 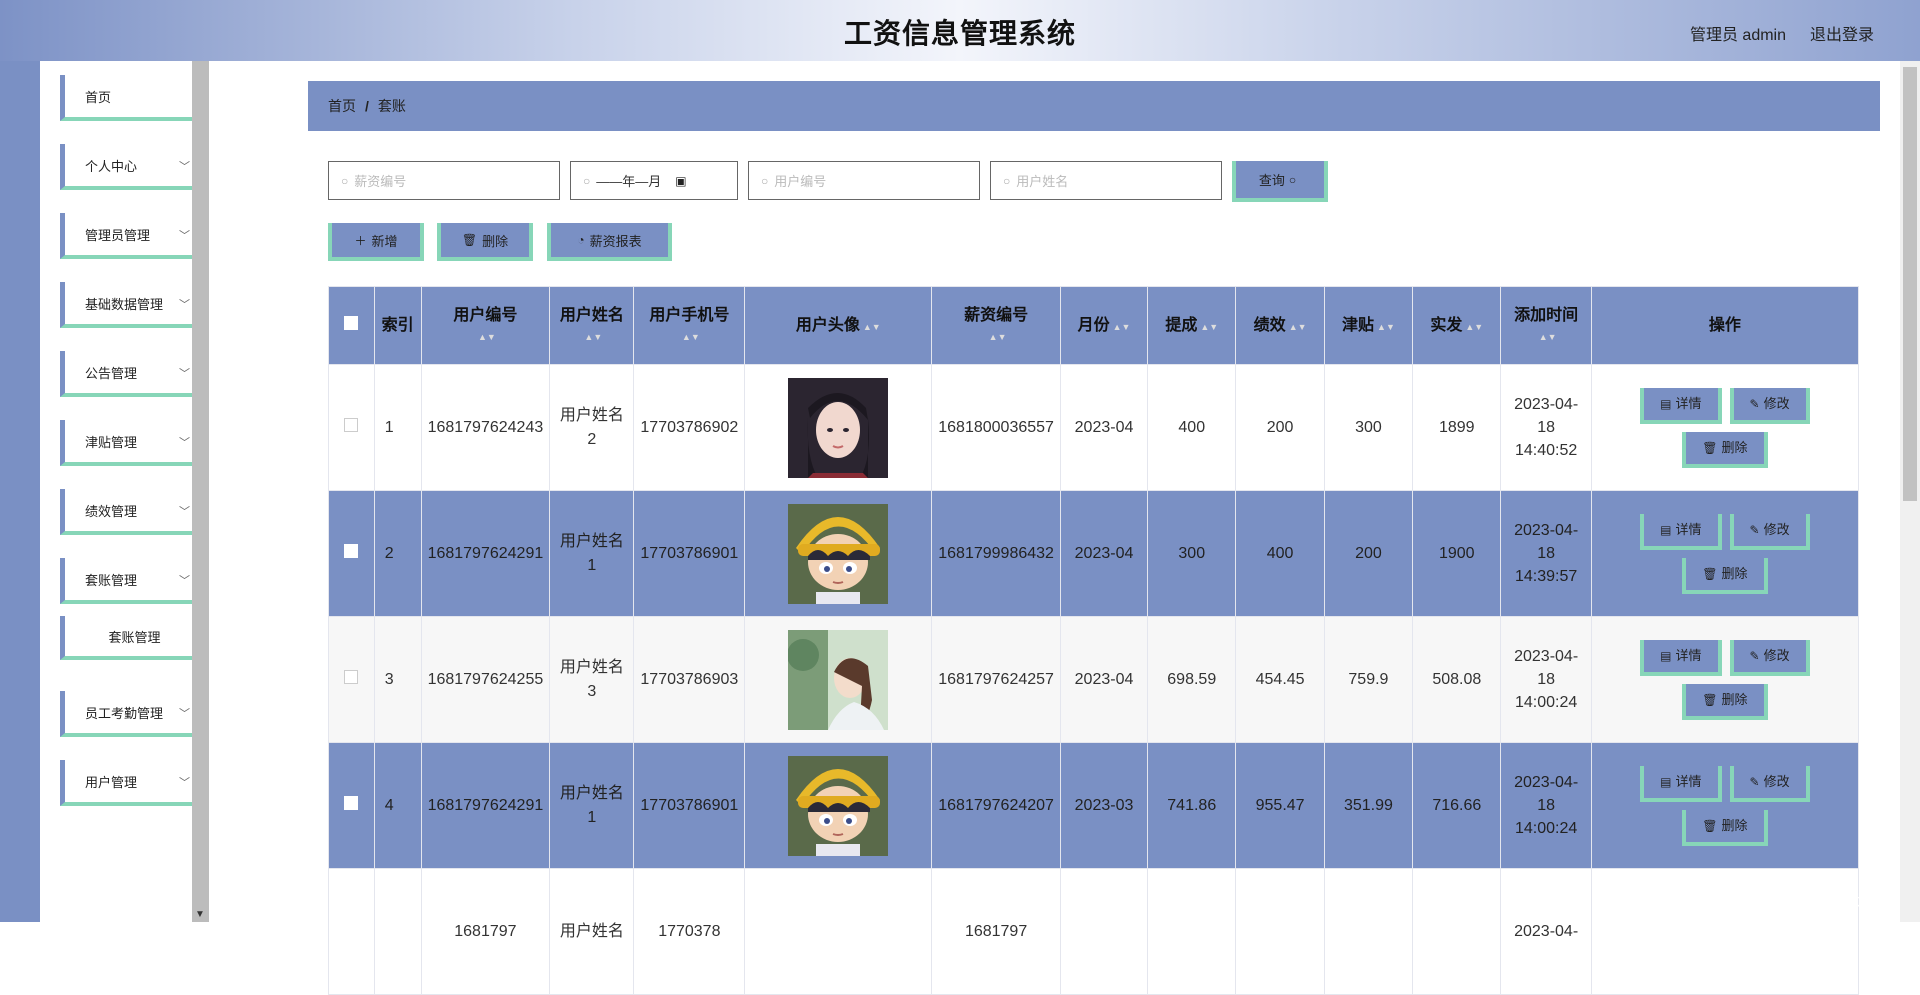 I want to click on chevron-down-icon: ﹀, so click(x=184, y=235).